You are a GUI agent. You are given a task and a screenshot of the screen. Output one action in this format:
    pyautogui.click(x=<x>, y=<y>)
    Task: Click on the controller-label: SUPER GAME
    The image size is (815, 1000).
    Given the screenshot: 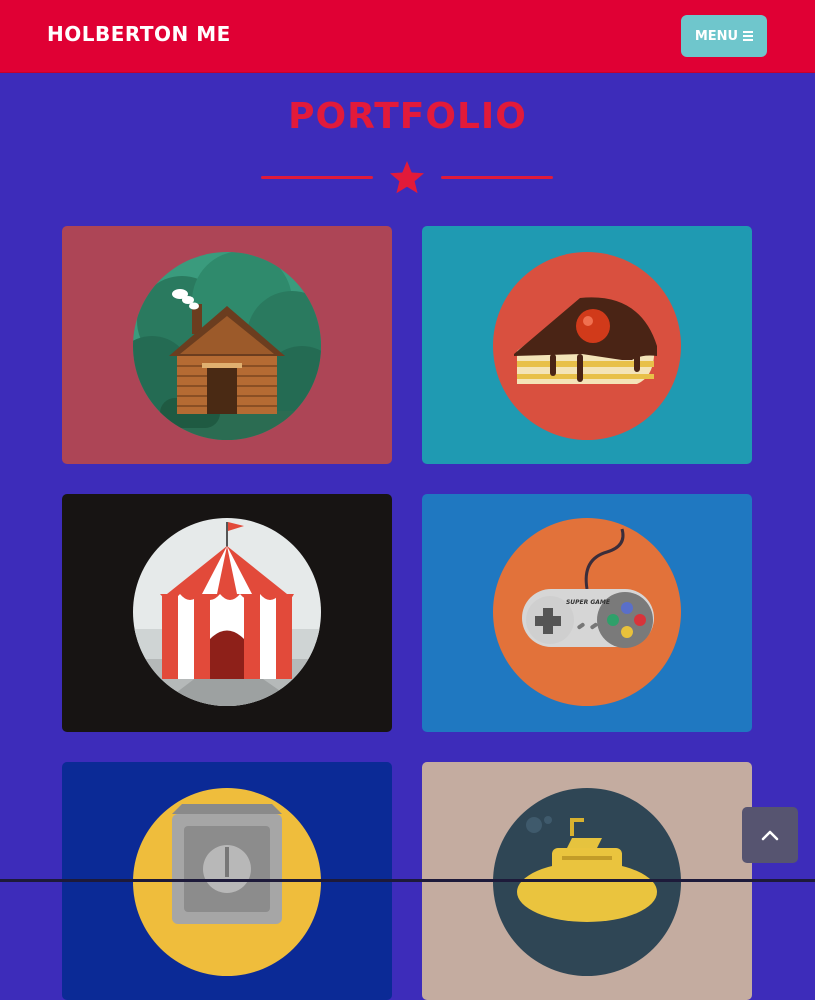 What is the action you would take?
    pyautogui.click(x=588, y=602)
    